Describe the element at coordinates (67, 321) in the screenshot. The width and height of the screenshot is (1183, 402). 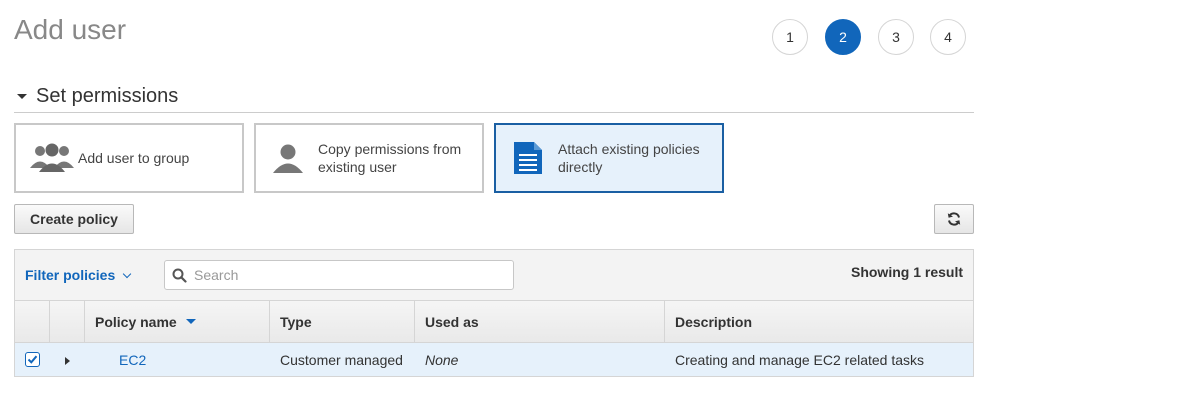
I see `header-expand-column` at that location.